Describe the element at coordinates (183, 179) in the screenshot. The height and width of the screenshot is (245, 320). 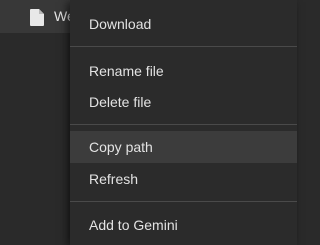
I see `menu-item-refresh: Refresh` at that location.